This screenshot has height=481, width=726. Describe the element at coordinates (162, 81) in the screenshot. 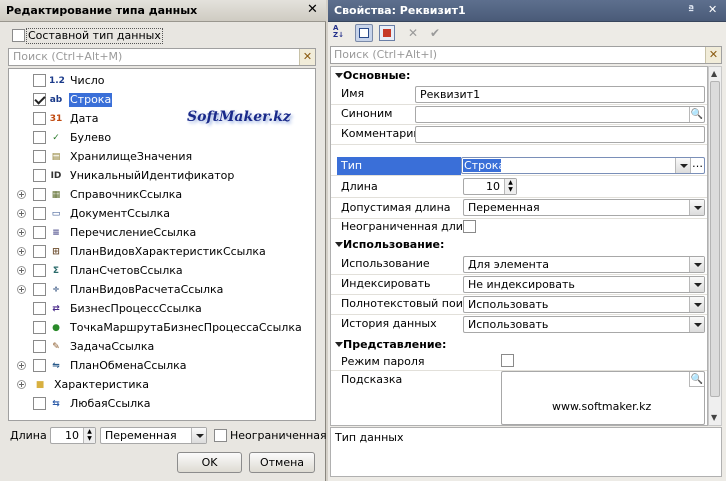

I see `type-tree-item: 1.2 Число` at that location.